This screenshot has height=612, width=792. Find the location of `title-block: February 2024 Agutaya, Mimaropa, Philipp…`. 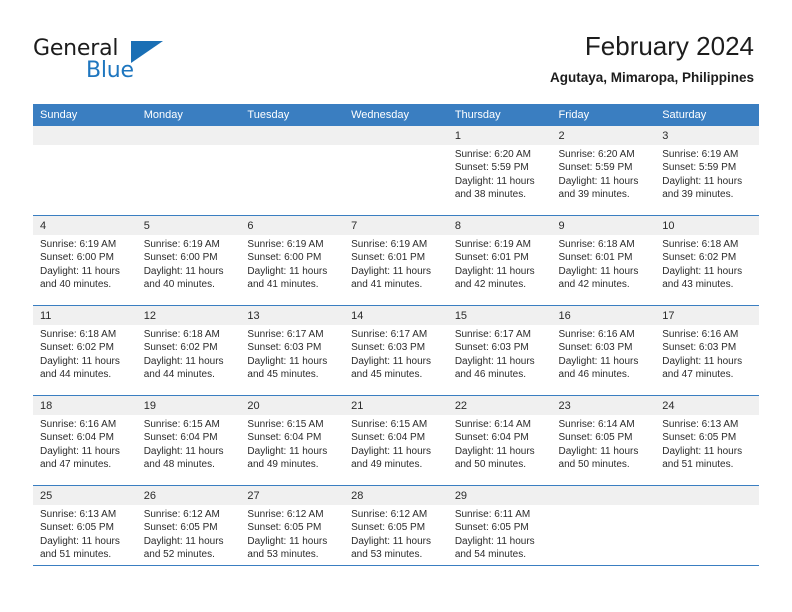

title-block: February 2024 Agutaya, Mimaropa, Philipp… is located at coordinates (652, 58).